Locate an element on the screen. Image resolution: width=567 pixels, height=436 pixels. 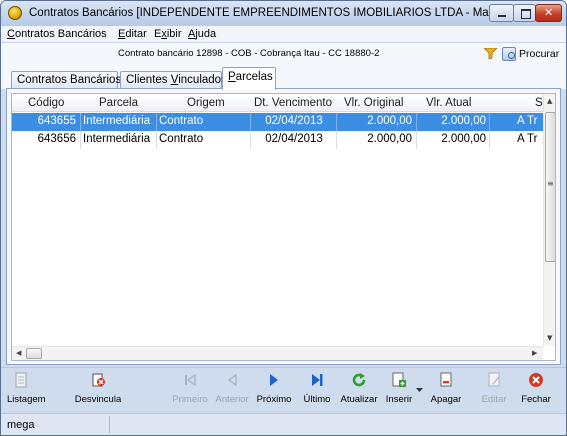
menu-exibir: Exibir is located at coordinates (168, 34).